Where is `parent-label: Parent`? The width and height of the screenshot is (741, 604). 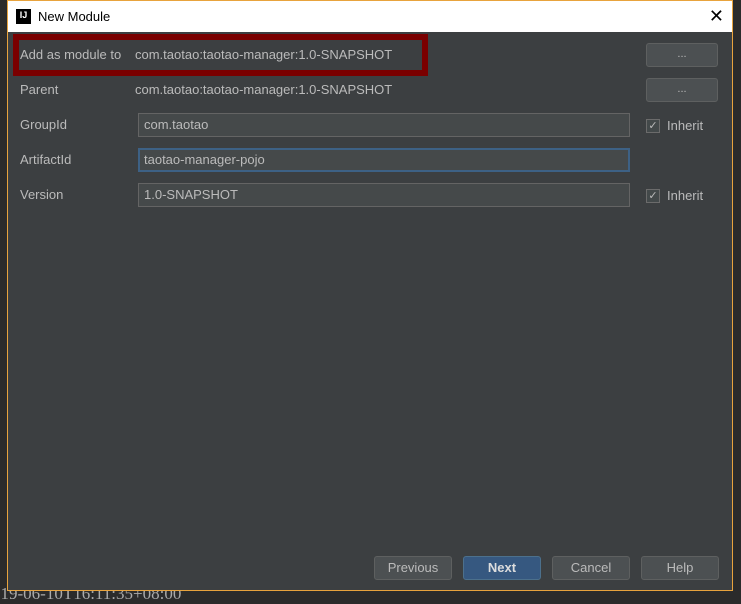
parent-label: Parent is located at coordinates (39, 89).